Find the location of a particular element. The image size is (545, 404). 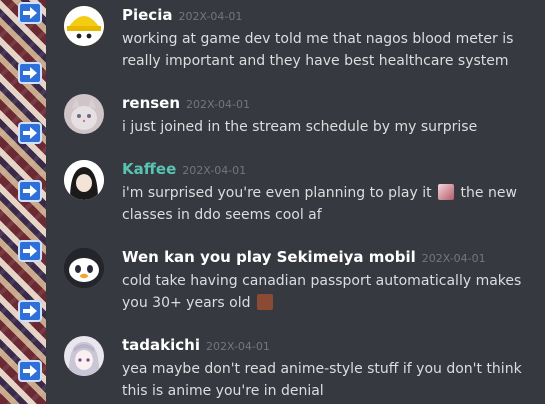

message-author: tadakichi 202X-04-01 is located at coordinates (196, 345).